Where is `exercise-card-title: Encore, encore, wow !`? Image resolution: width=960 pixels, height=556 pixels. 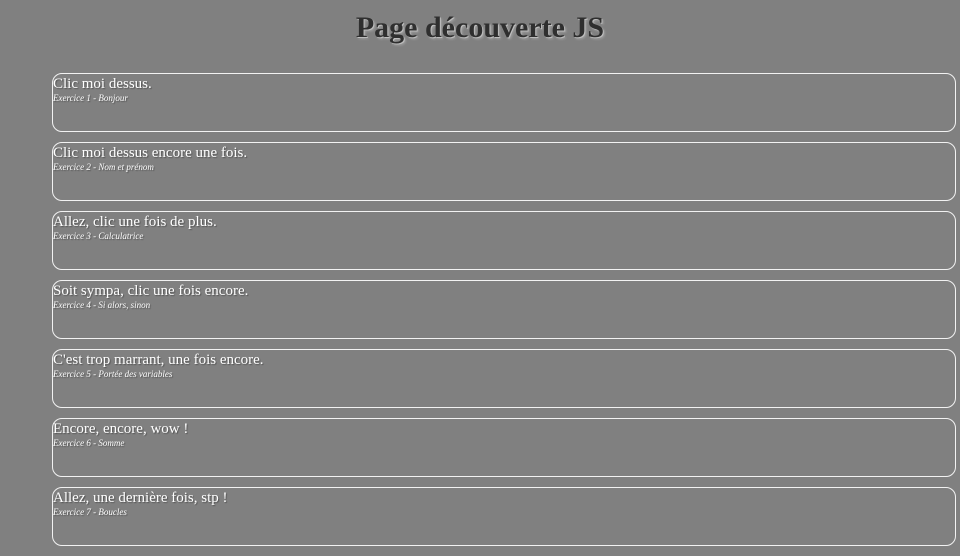 exercise-card-title: Encore, encore, wow ! is located at coordinates (121, 429).